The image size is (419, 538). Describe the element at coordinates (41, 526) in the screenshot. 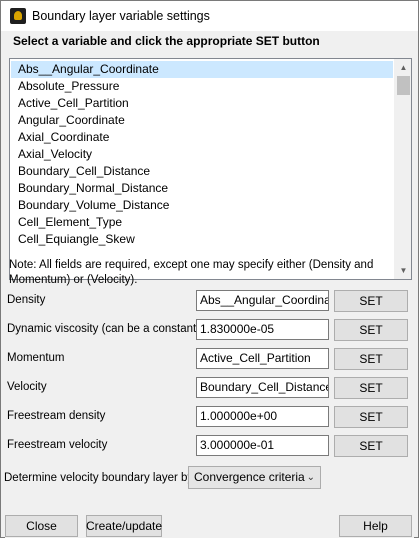

I see `close-button: Close` at that location.